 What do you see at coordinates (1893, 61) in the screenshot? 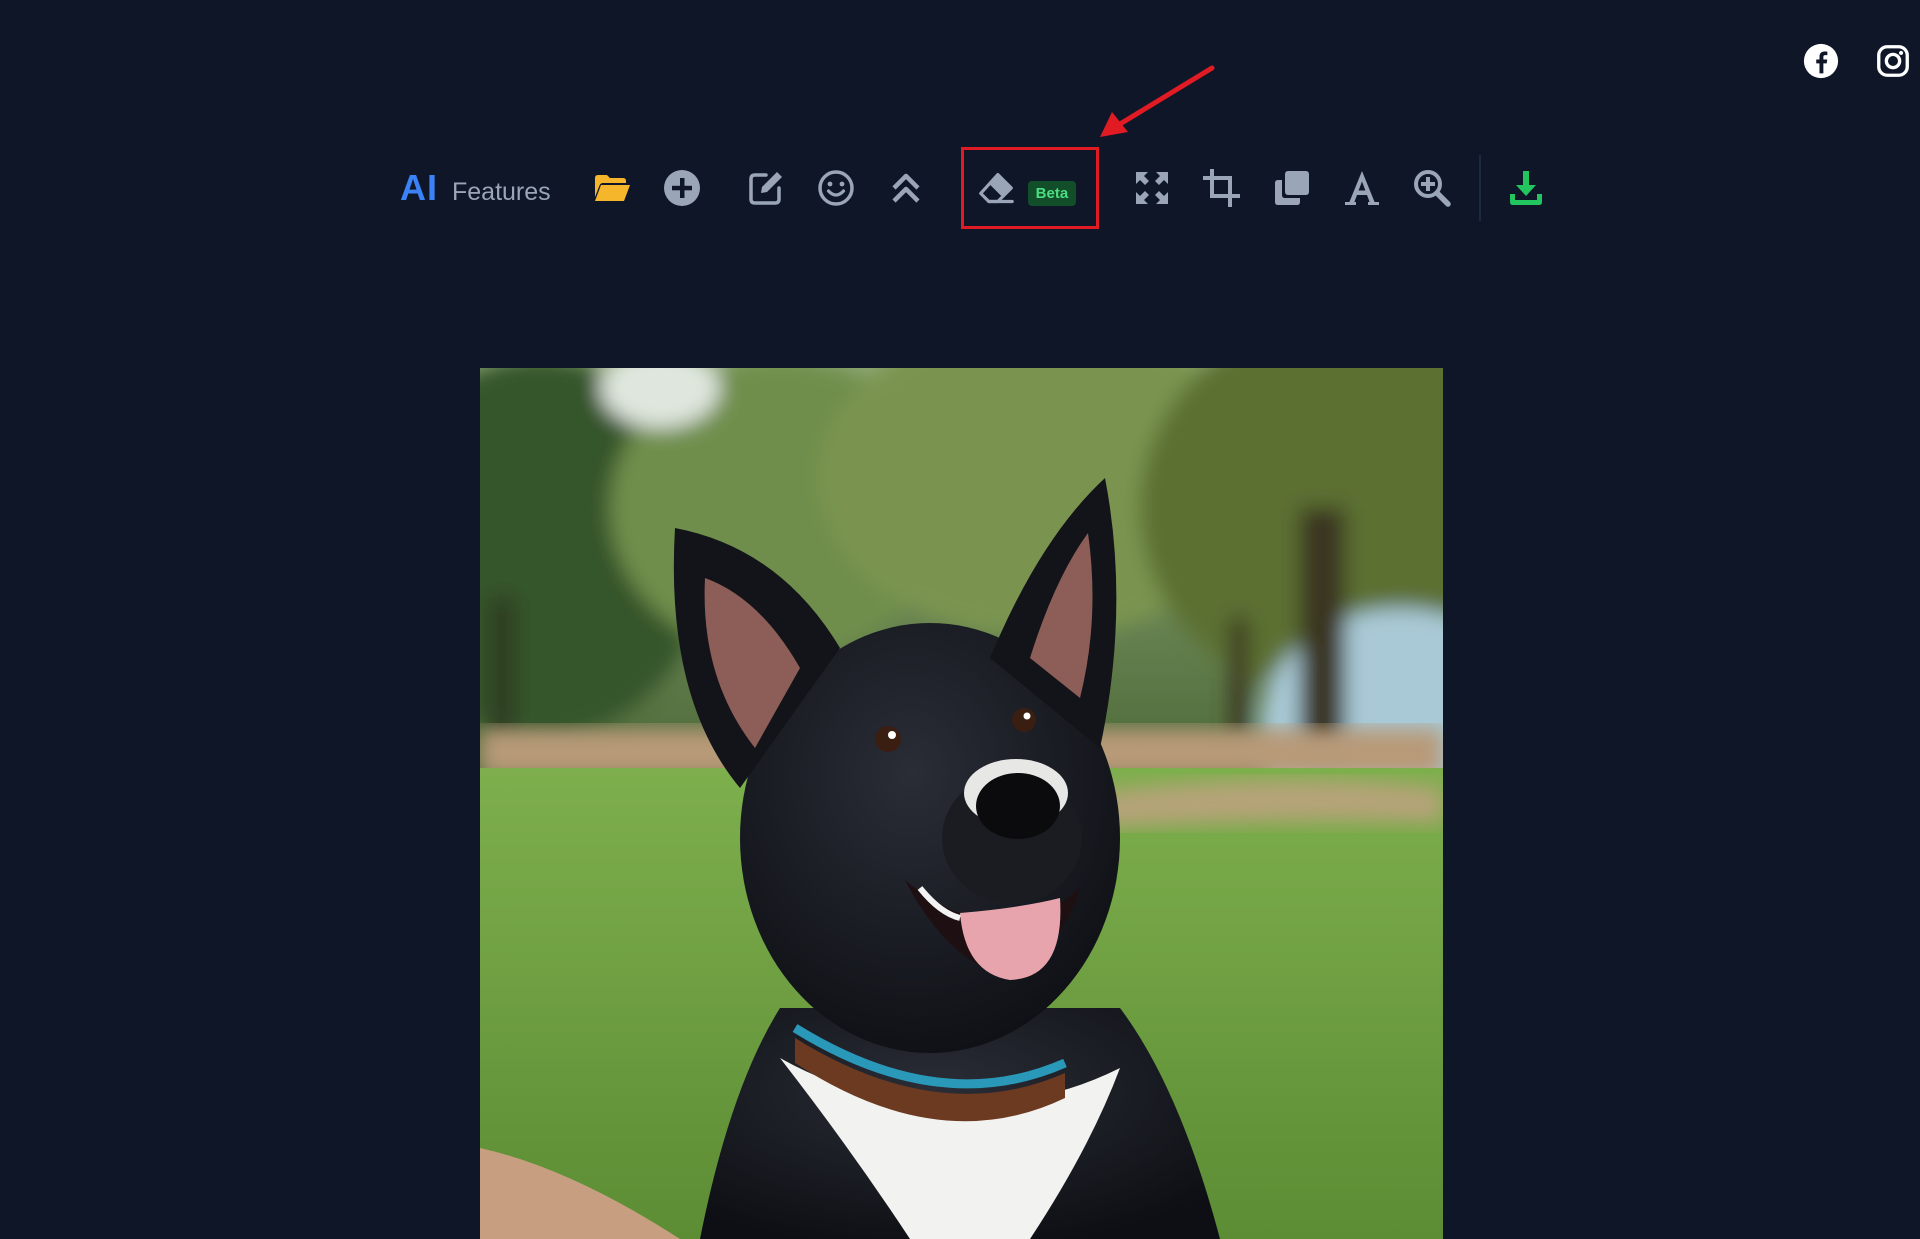
I see `instagram-icon` at bounding box center [1893, 61].